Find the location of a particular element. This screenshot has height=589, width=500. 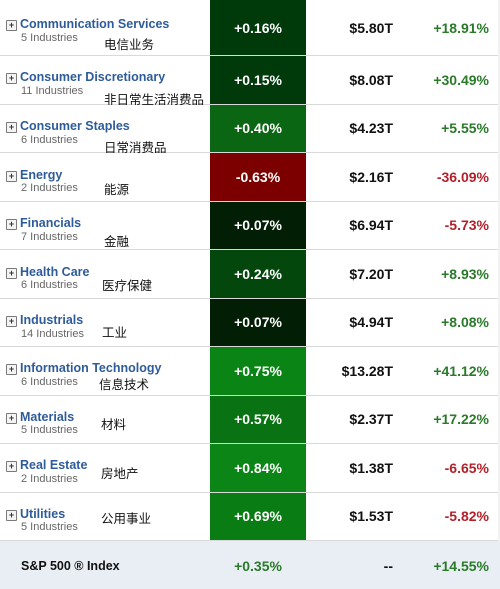

ytd-change: -36.09% is located at coordinates (462, 176).